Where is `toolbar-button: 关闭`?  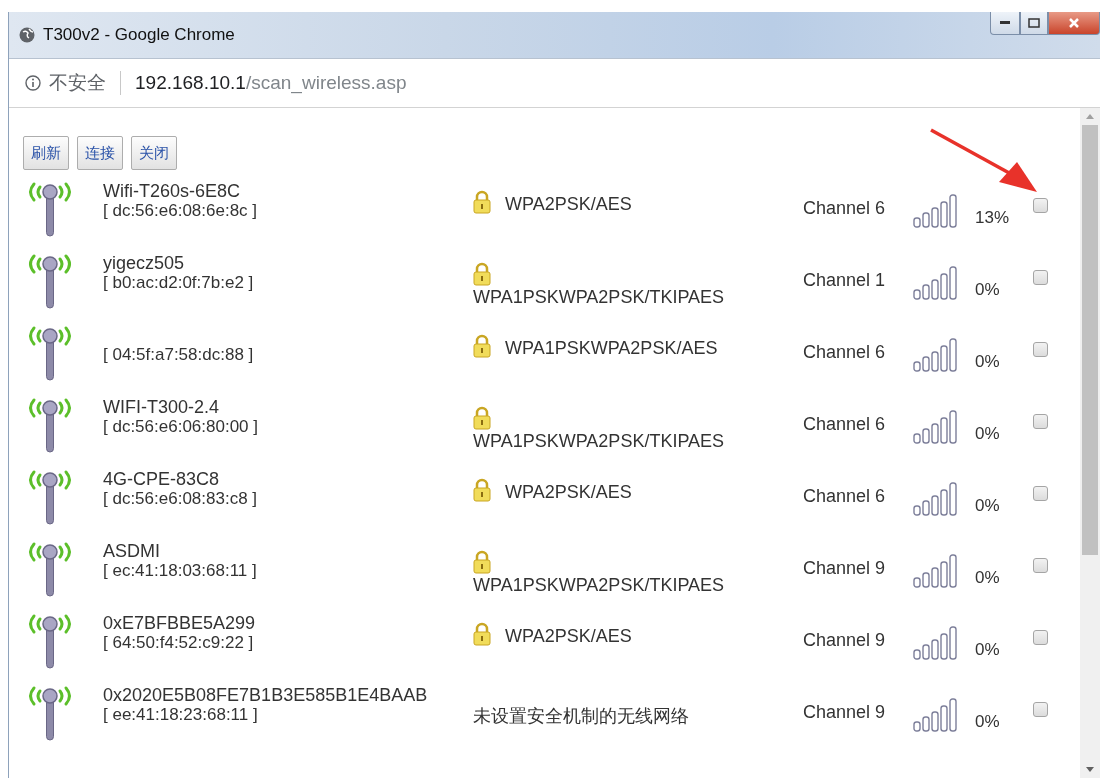
toolbar-button: 关闭 is located at coordinates (154, 153).